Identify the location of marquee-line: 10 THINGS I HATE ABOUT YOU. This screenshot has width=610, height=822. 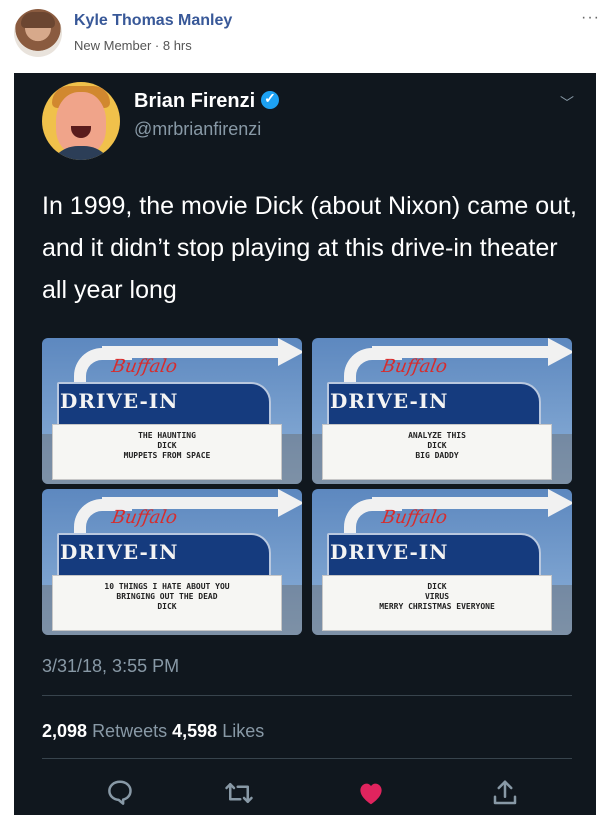
(167, 586).